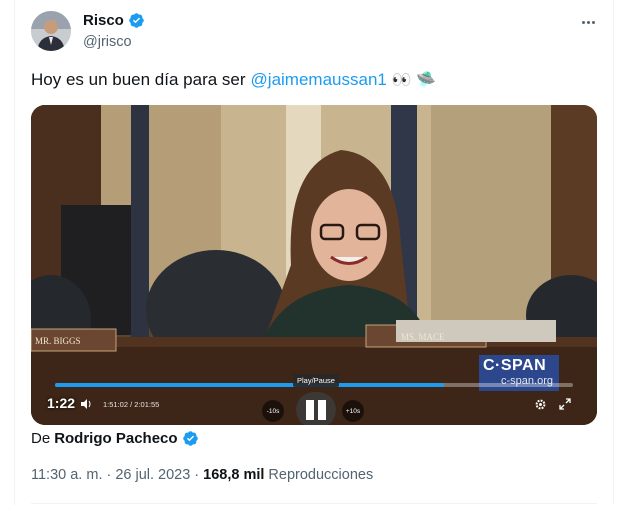 The width and height of the screenshot is (635, 505). I want to click on author-avatar, so click(51, 31).